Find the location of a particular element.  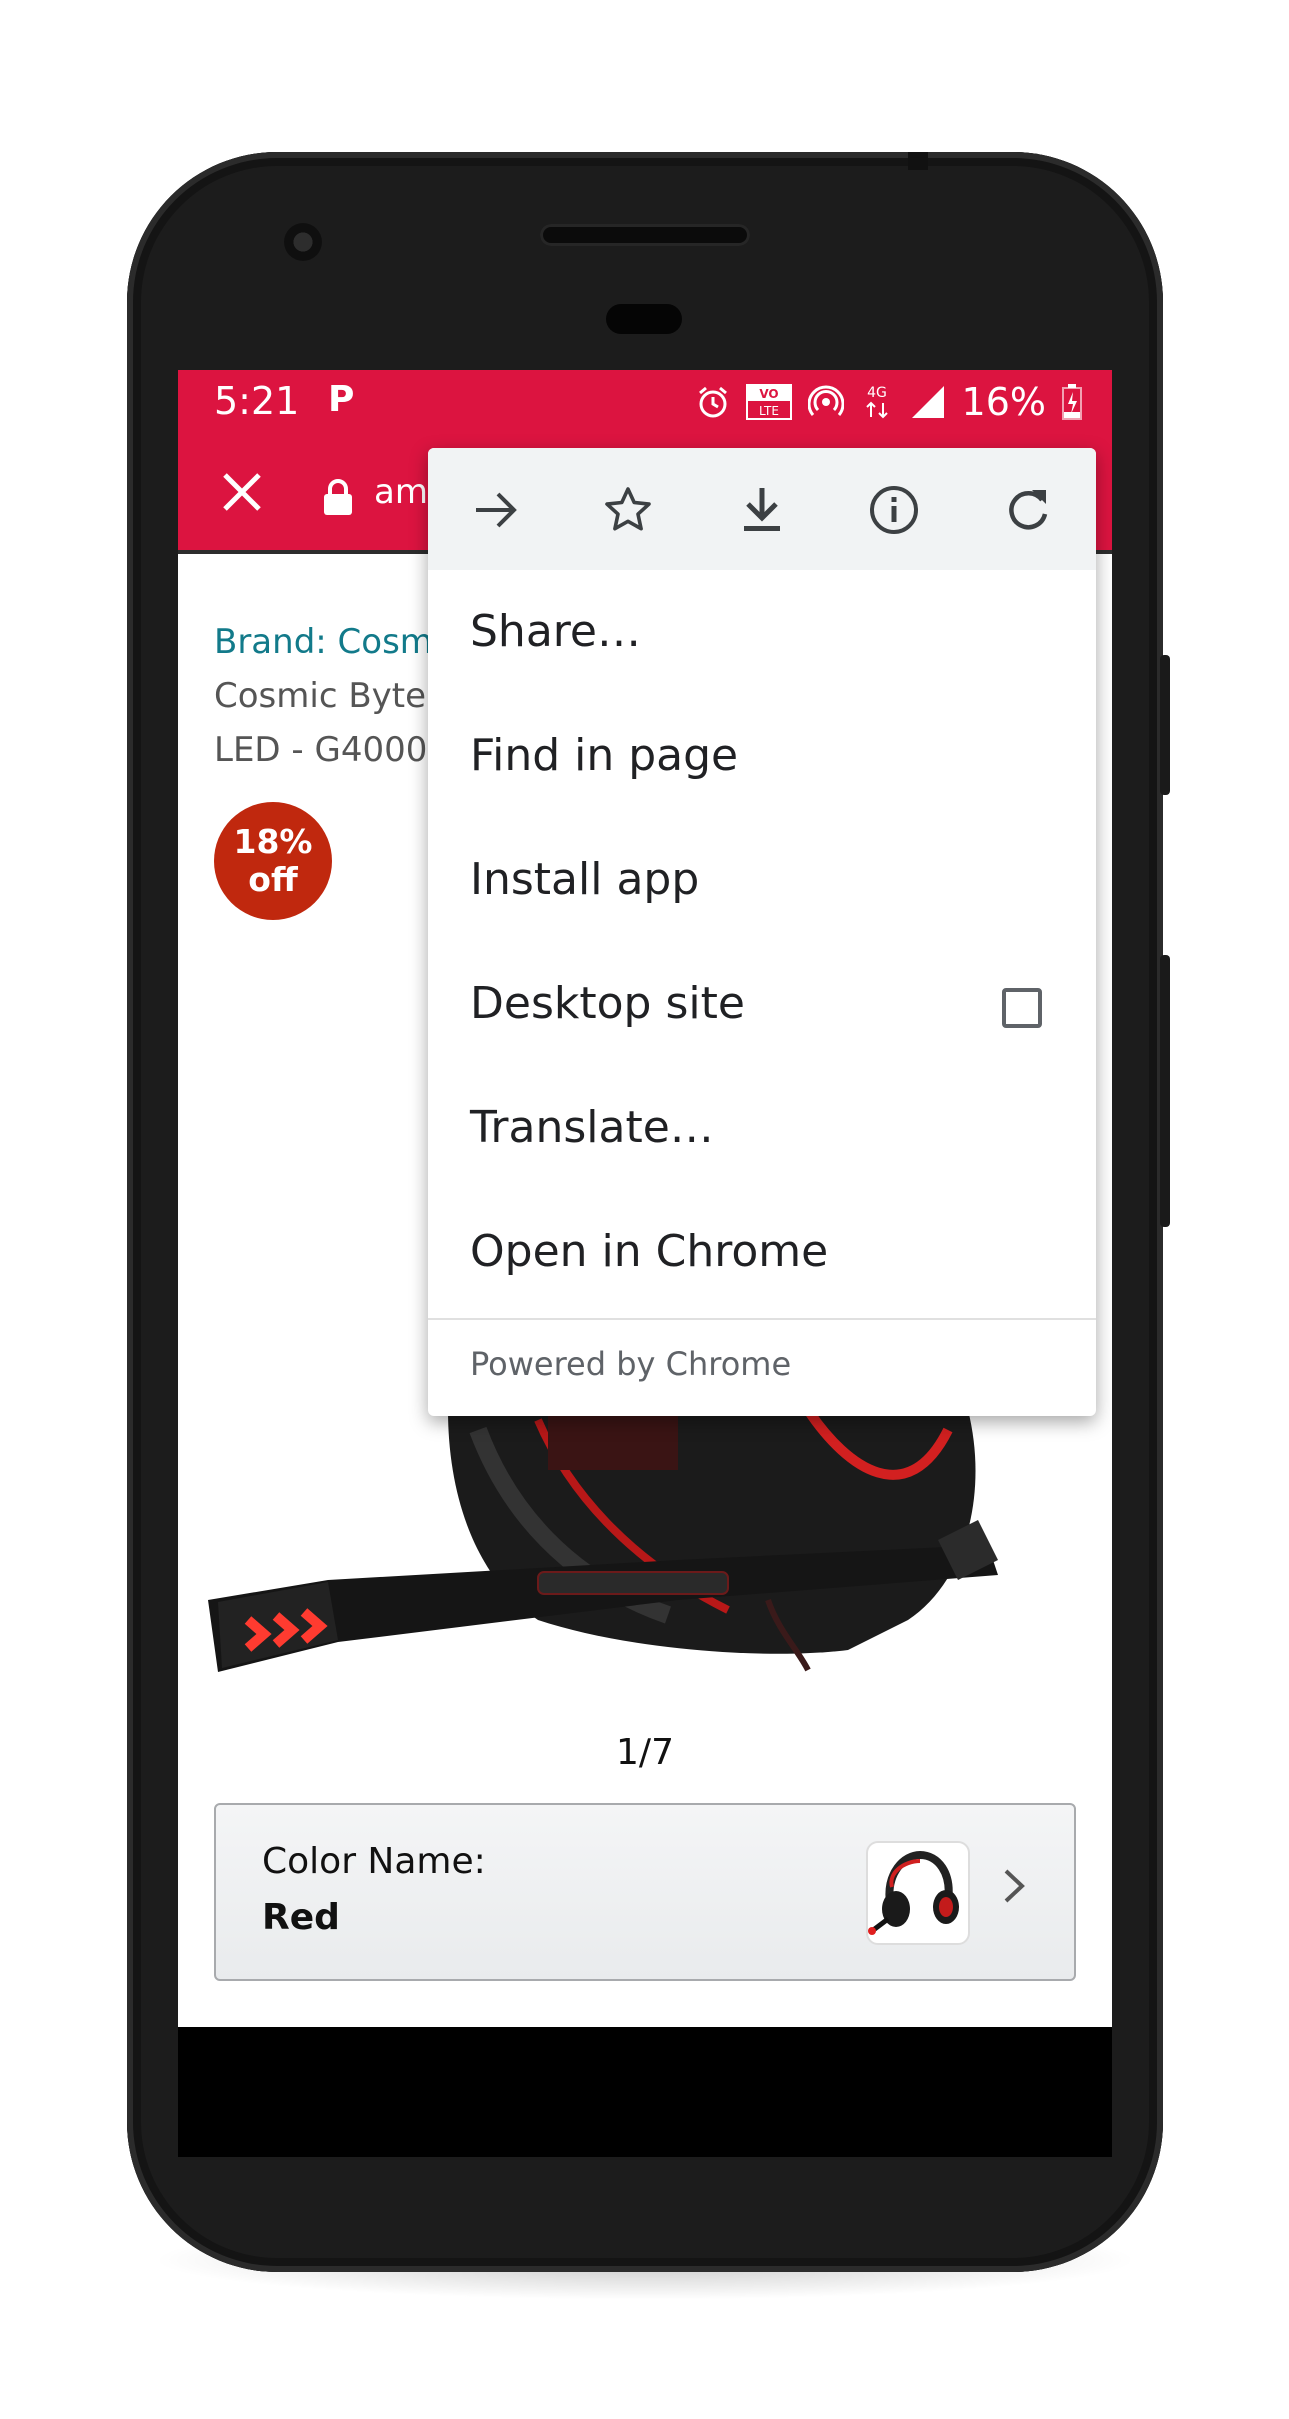

close-icon is located at coordinates (242, 492).